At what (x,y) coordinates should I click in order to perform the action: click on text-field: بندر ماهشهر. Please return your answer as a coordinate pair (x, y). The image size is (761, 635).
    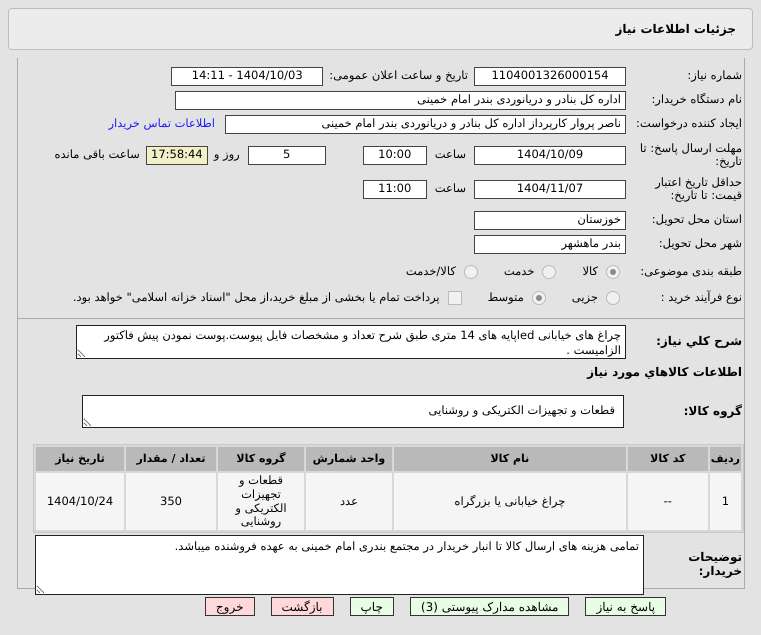
    Looking at the image, I should click on (550, 244).